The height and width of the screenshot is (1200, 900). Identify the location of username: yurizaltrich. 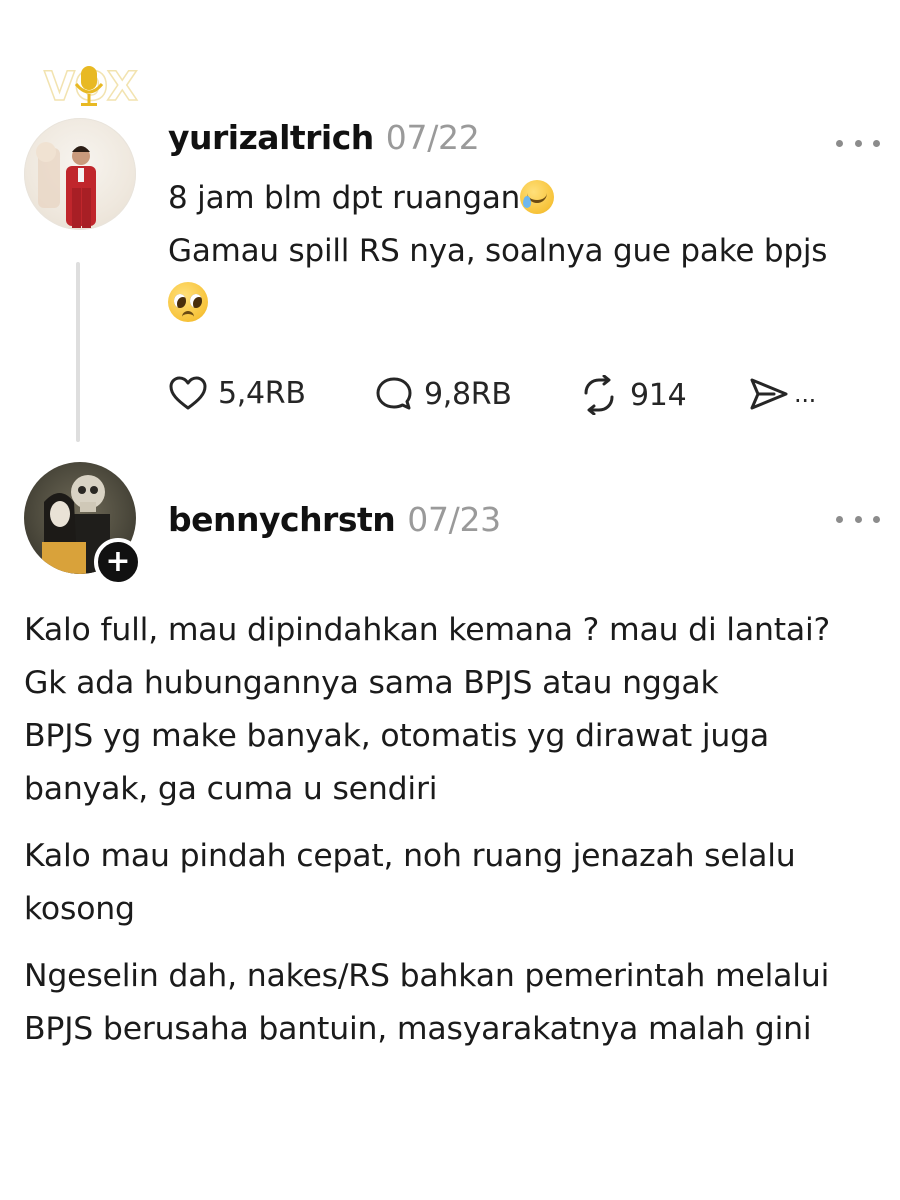
(271, 137).